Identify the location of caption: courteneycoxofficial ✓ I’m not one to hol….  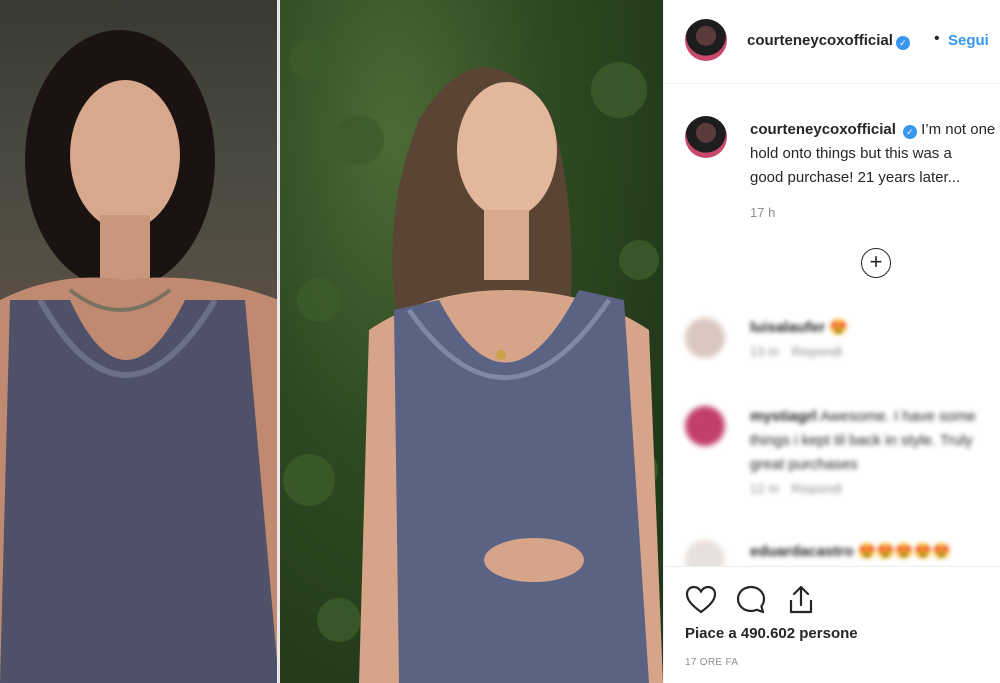
(875, 154).